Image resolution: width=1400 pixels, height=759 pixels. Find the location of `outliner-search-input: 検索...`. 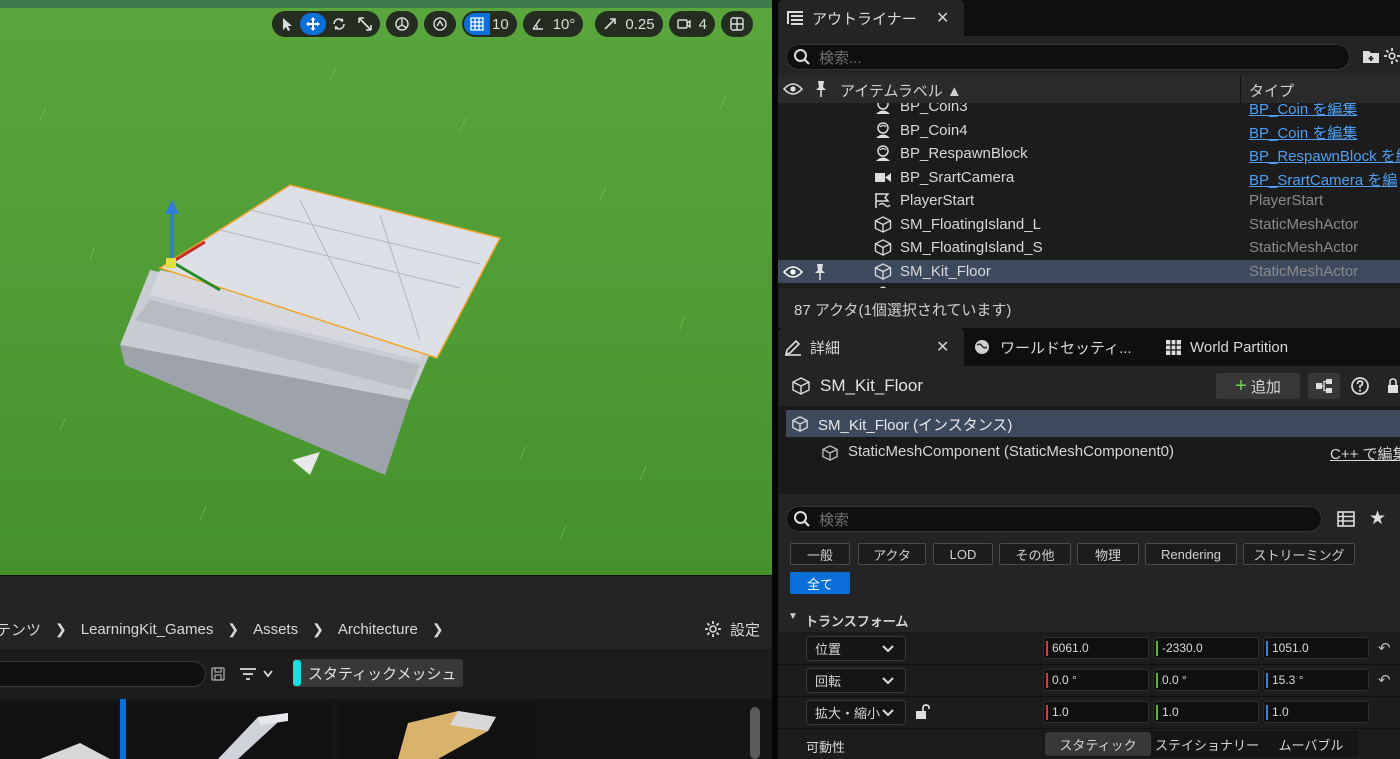

outliner-search-input: 検索... is located at coordinates (1068, 57).